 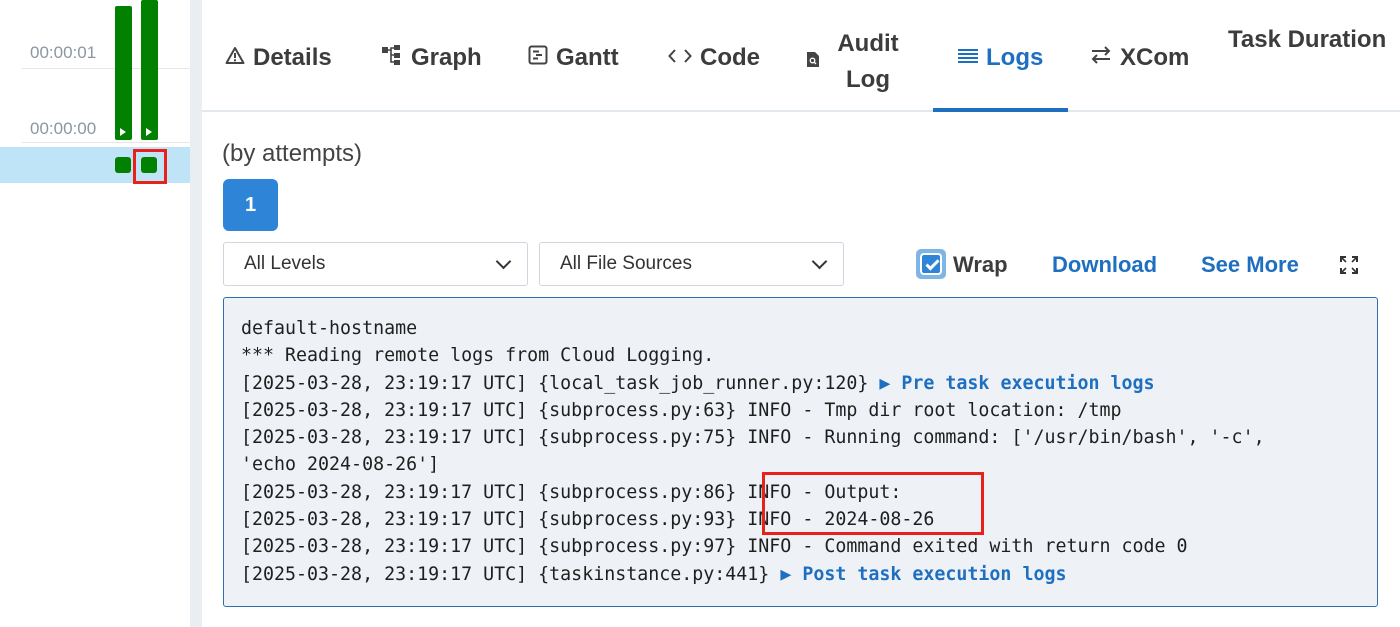 What do you see at coordinates (63, 128) in the screenshot?
I see `duration-tick-label: 00:00:00` at bounding box center [63, 128].